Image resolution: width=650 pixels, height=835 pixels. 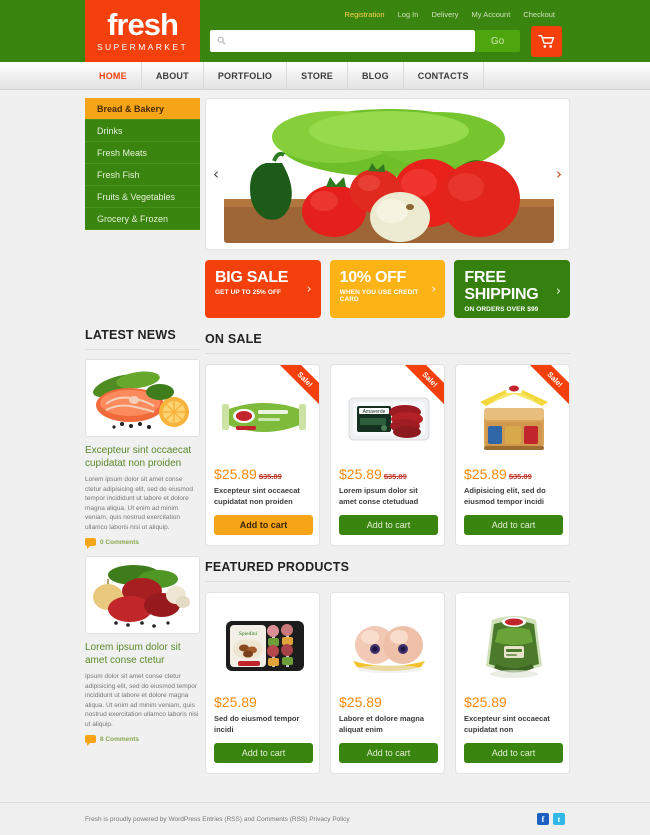 I want to click on logo-tagline: SUPERMARKET, so click(x=142, y=46).